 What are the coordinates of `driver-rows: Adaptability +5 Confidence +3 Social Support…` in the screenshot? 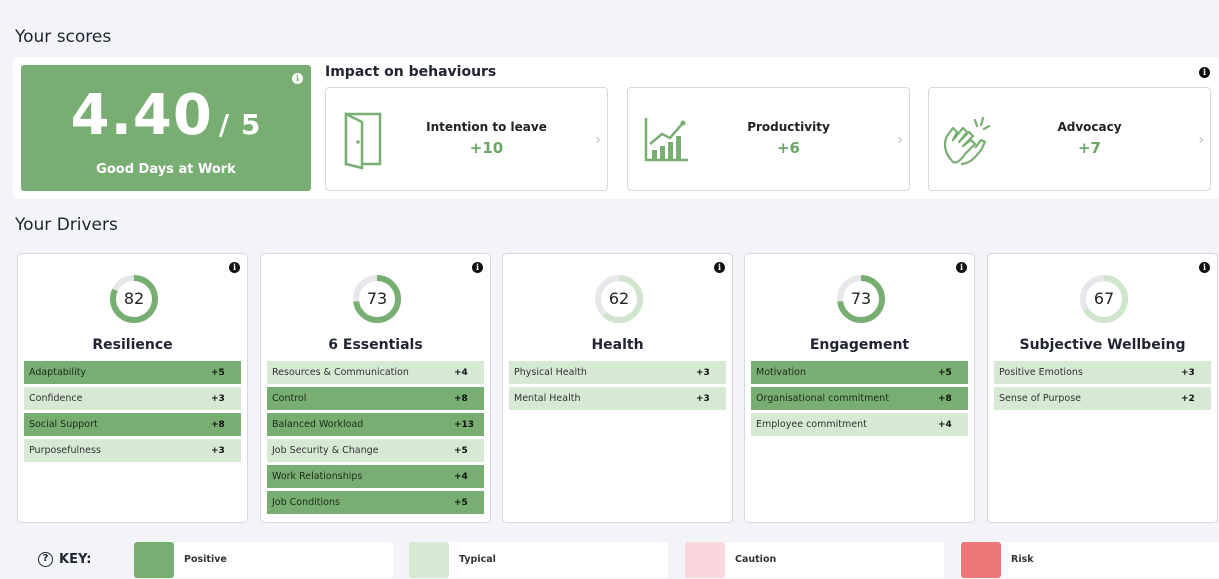 It's located at (132, 413).